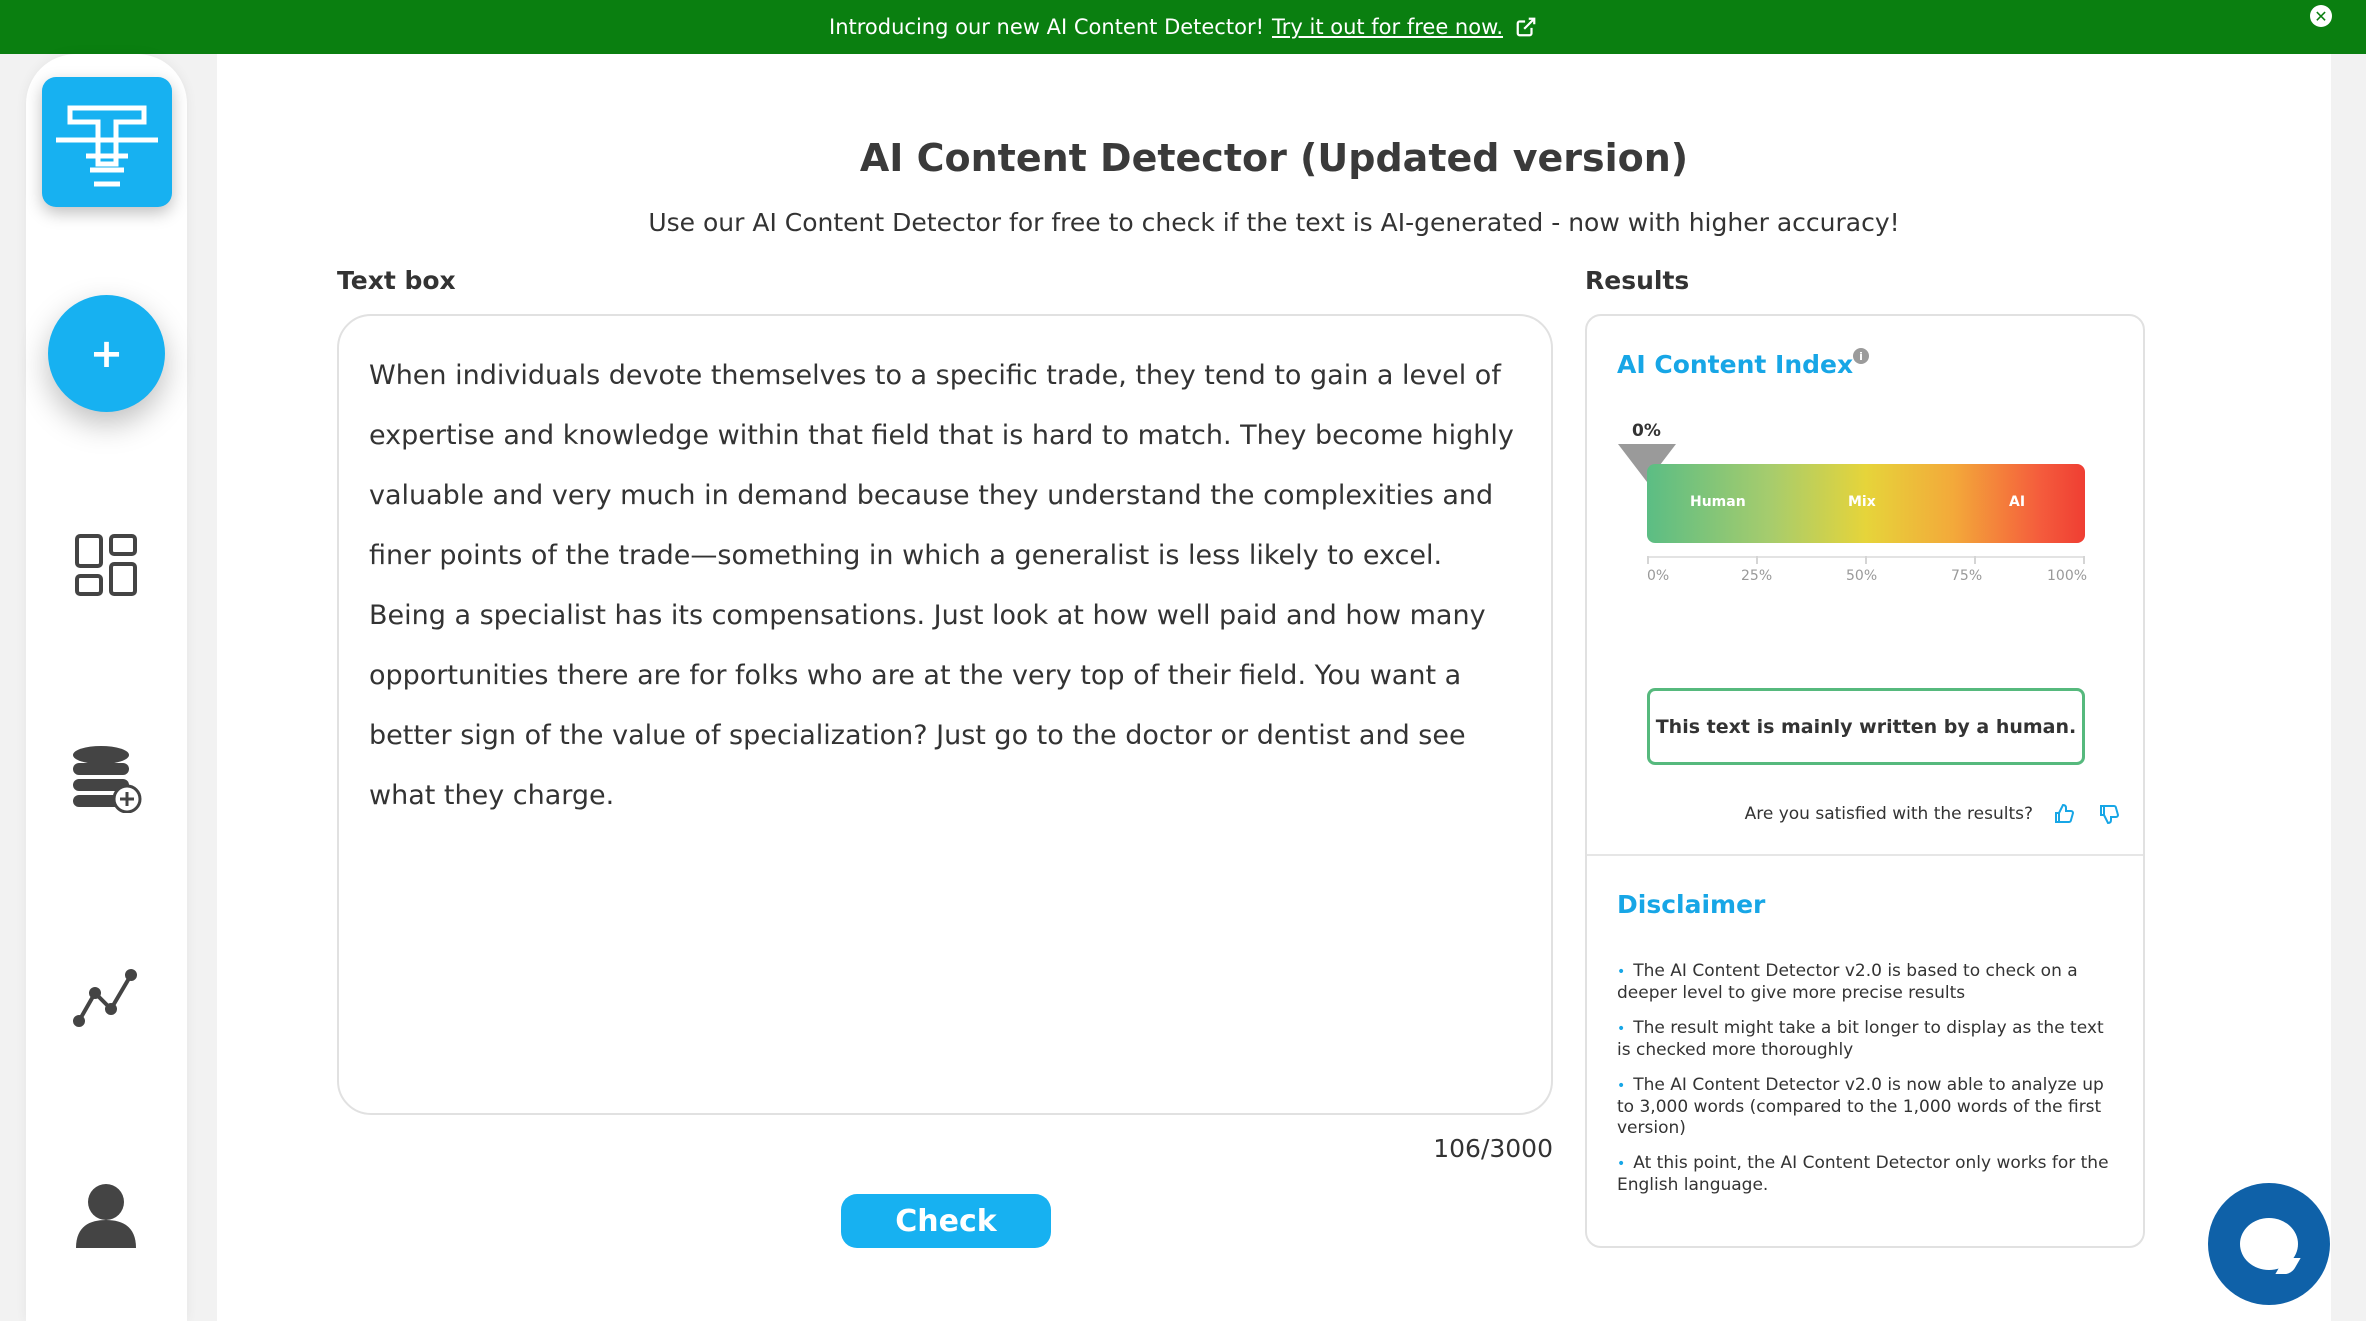  I want to click on analytics-icon, so click(106, 998).